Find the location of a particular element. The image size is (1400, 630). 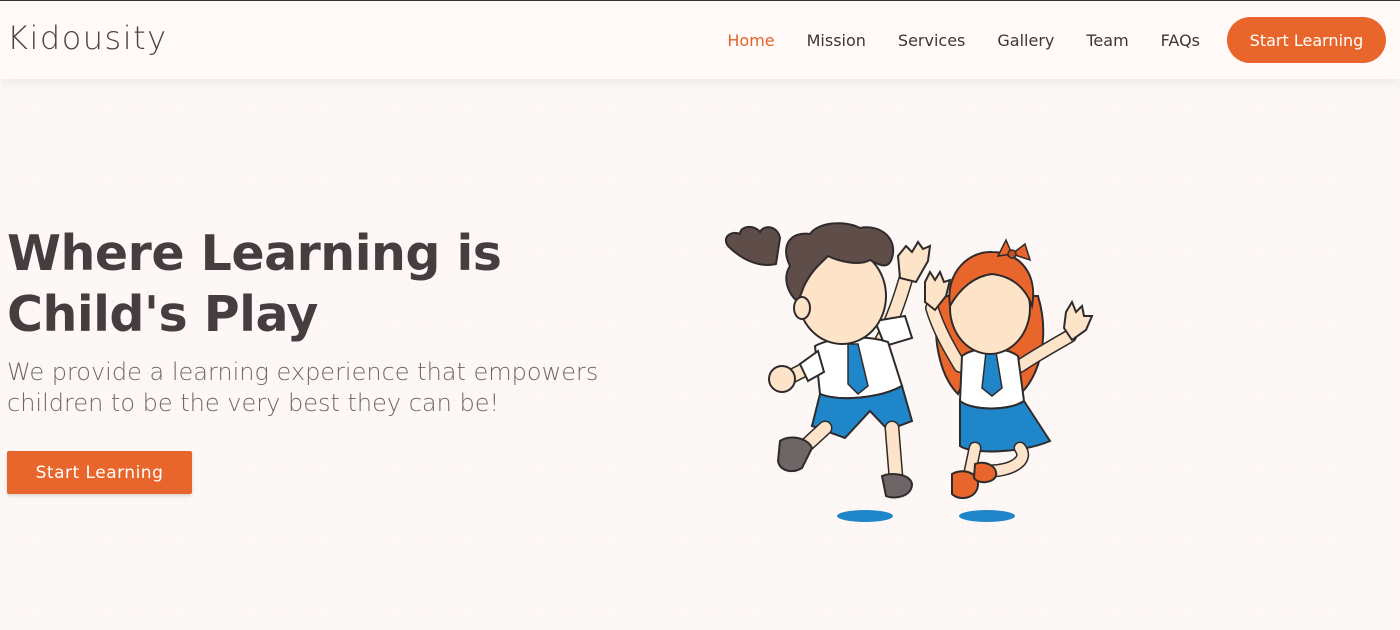

nav-link-gallery: Gallery is located at coordinates (1025, 40).